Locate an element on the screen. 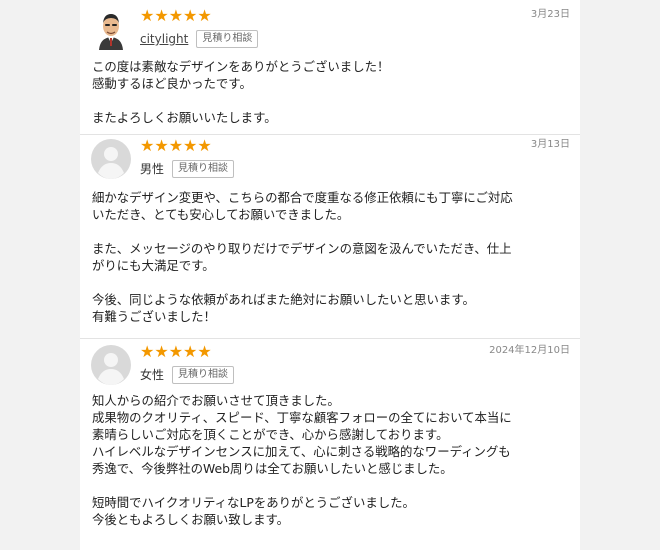  user-row: citylight 見積り相談 is located at coordinates (199, 39).